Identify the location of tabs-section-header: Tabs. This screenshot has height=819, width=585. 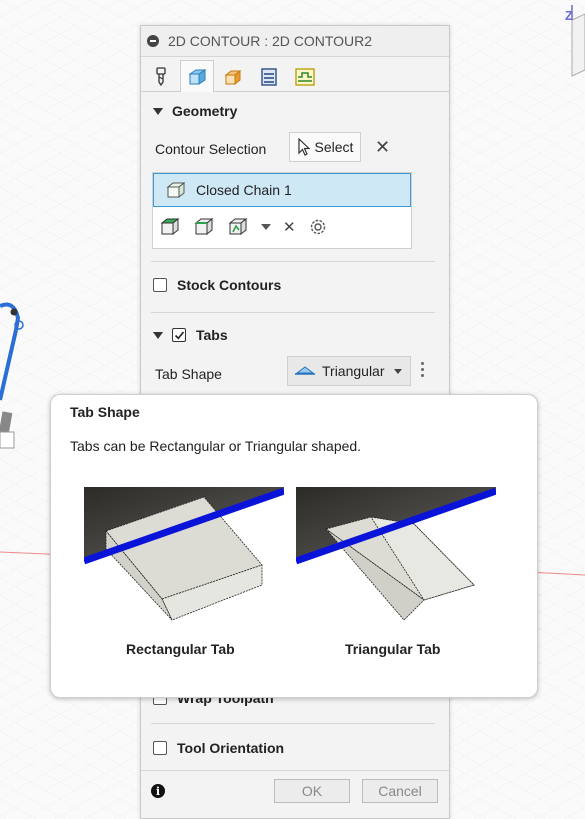
(190, 335).